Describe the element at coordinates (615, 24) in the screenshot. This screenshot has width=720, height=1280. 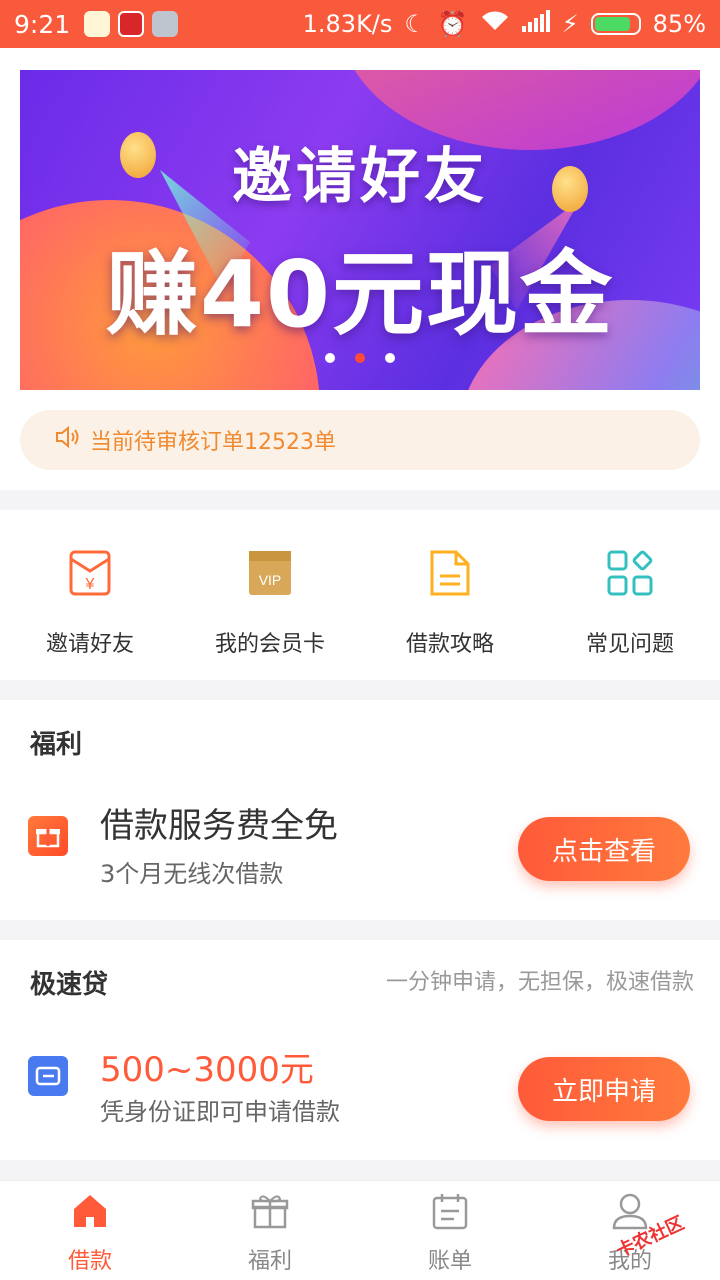
I see `battery-icon` at that location.